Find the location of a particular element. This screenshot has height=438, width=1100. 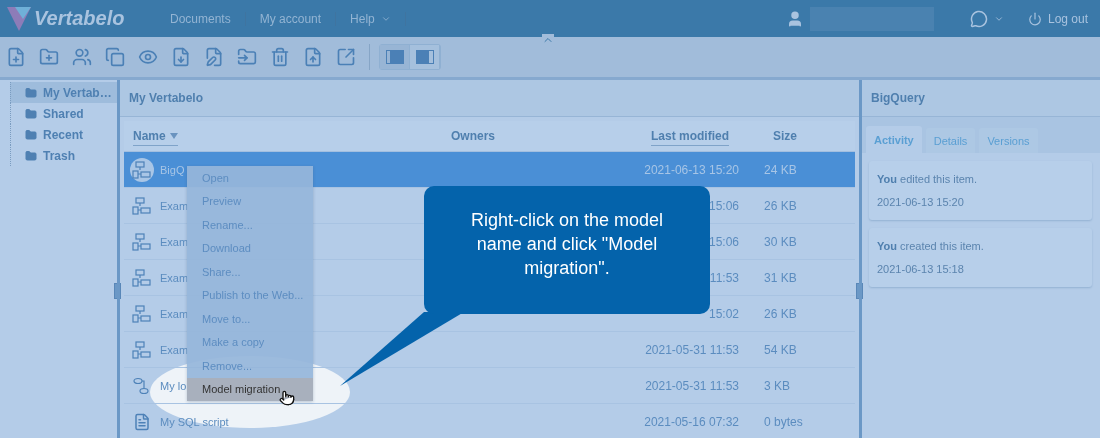

modified-date: 2021-05-16 07:32 is located at coordinates (692, 421).